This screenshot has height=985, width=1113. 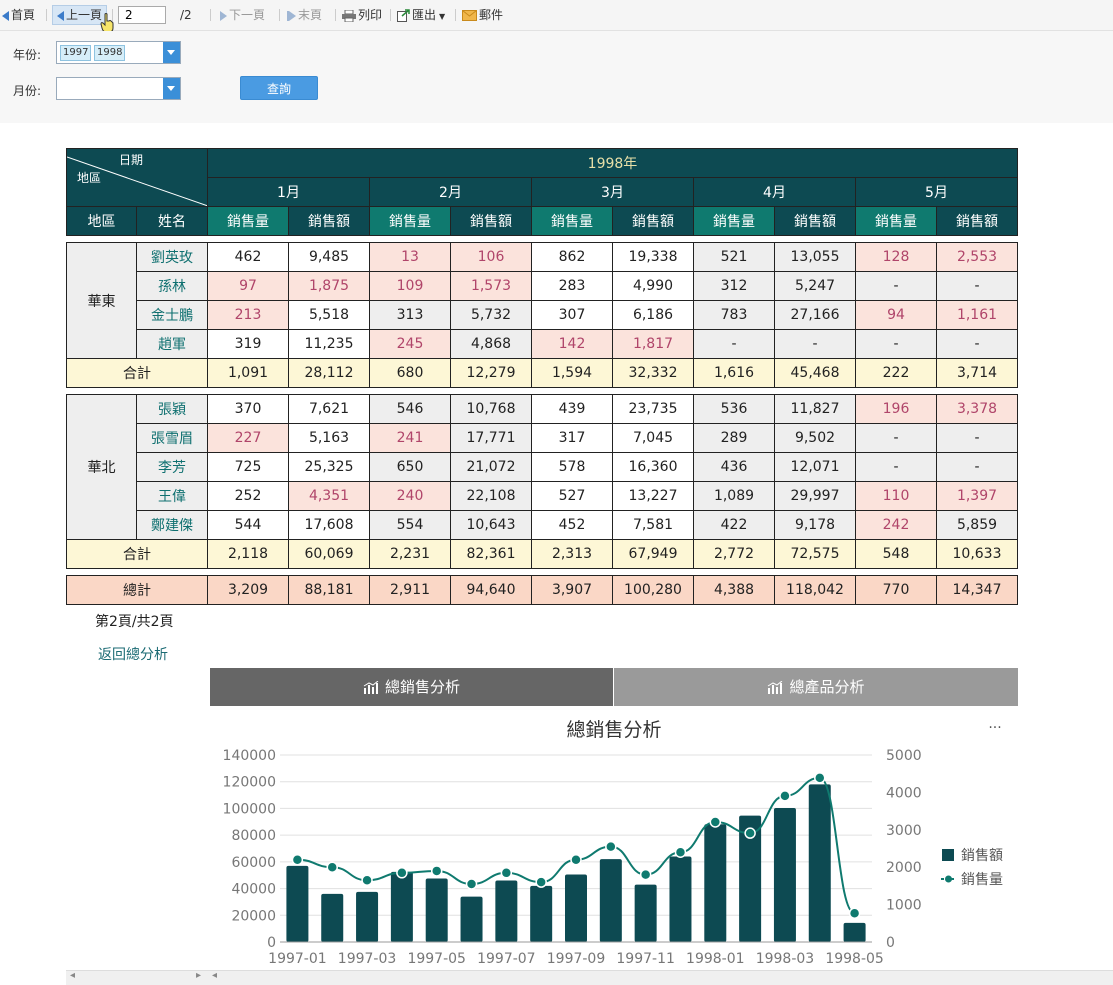 What do you see at coordinates (172, 438) in the screenshot?
I see `salesperson-name: 張雪眉` at bounding box center [172, 438].